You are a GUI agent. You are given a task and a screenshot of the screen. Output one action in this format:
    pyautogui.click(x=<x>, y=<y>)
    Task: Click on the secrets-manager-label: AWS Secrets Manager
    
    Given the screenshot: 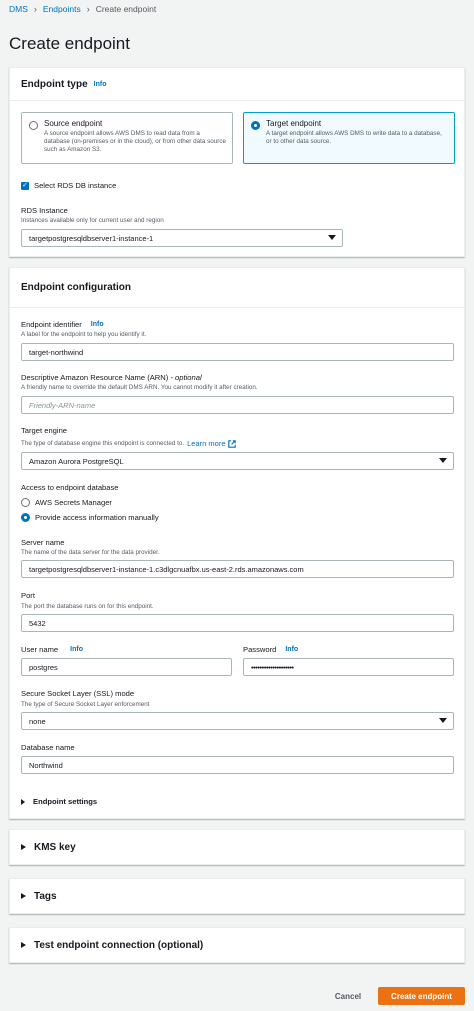 What is the action you would take?
    pyautogui.click(x=73, y=502)
    